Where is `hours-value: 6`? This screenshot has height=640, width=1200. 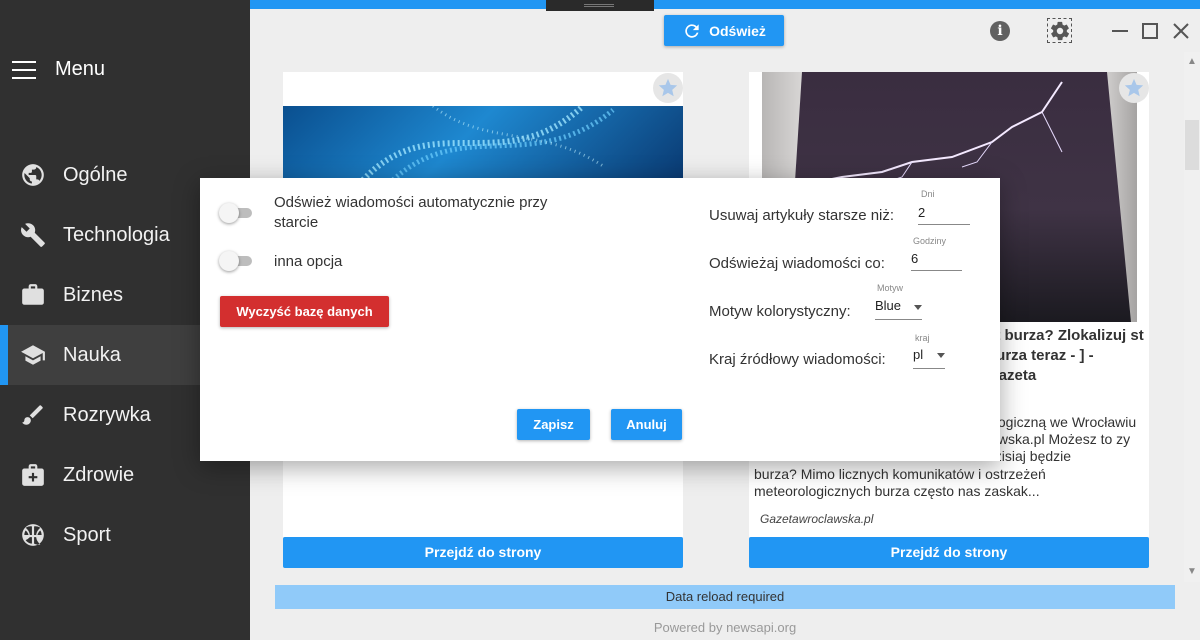
hours-value: 6 is located at coordinates (915, 258).